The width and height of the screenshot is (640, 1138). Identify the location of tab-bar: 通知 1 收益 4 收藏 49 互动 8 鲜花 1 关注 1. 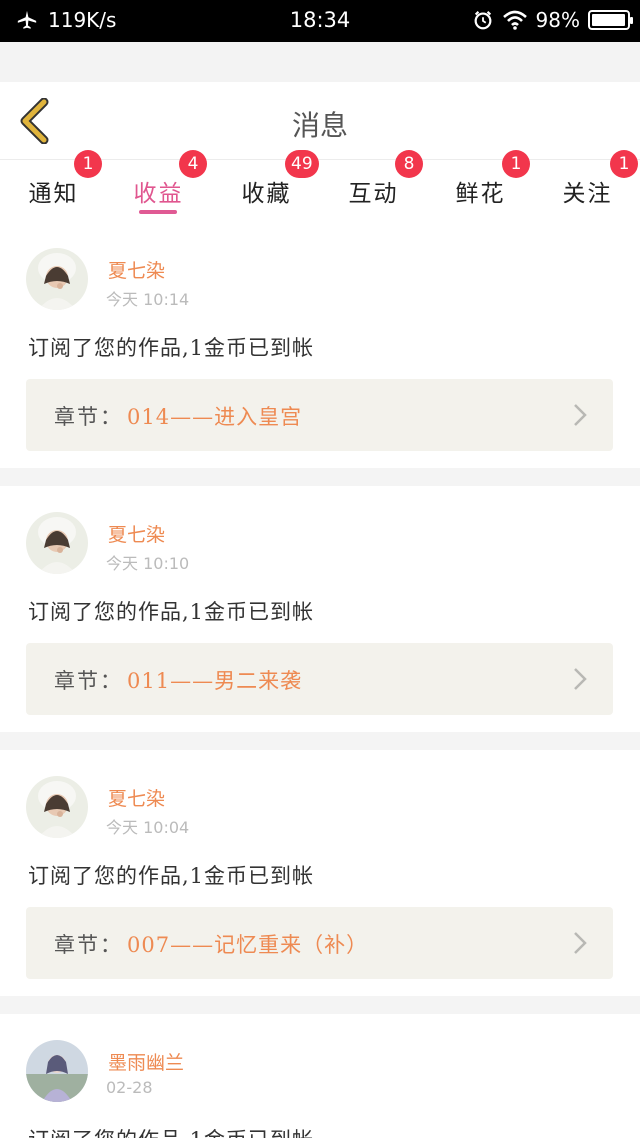
(320, 190).